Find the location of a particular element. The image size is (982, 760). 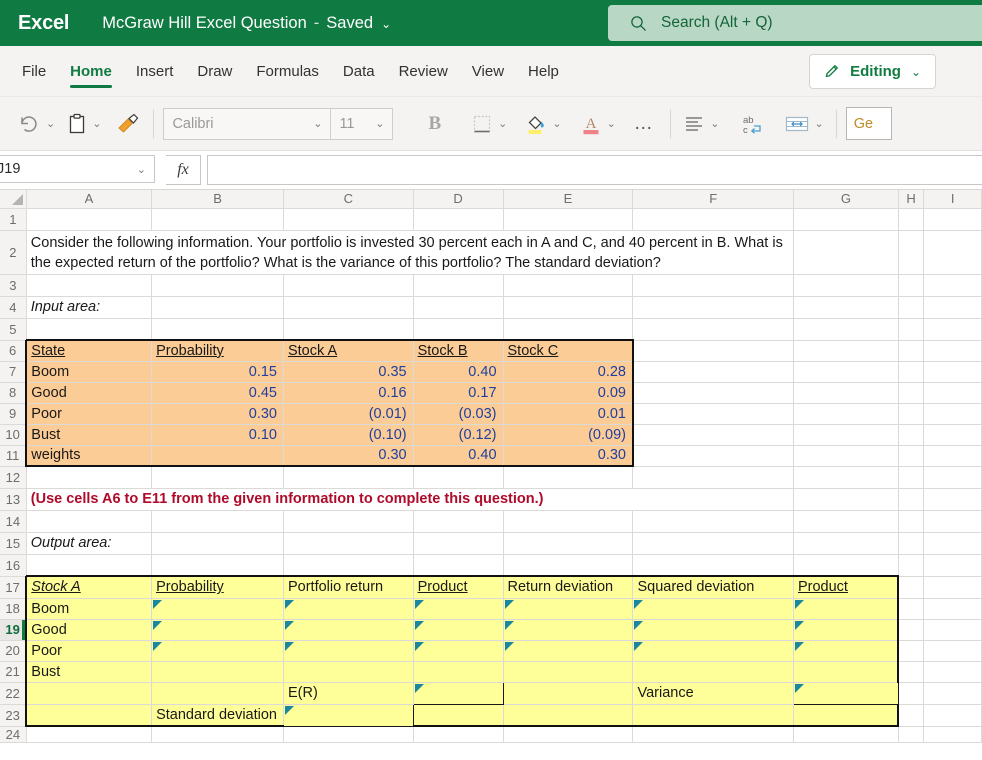

cell-b20-input is located at coordinates (217, 651).